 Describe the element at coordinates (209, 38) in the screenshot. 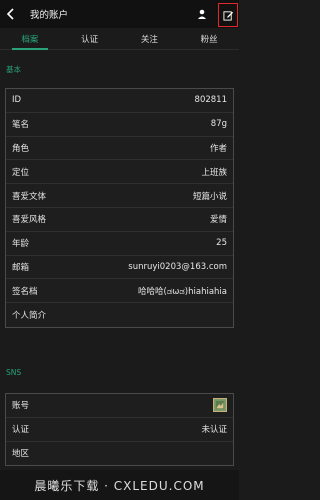

I see `tab-fans: 粉丝` at that location.